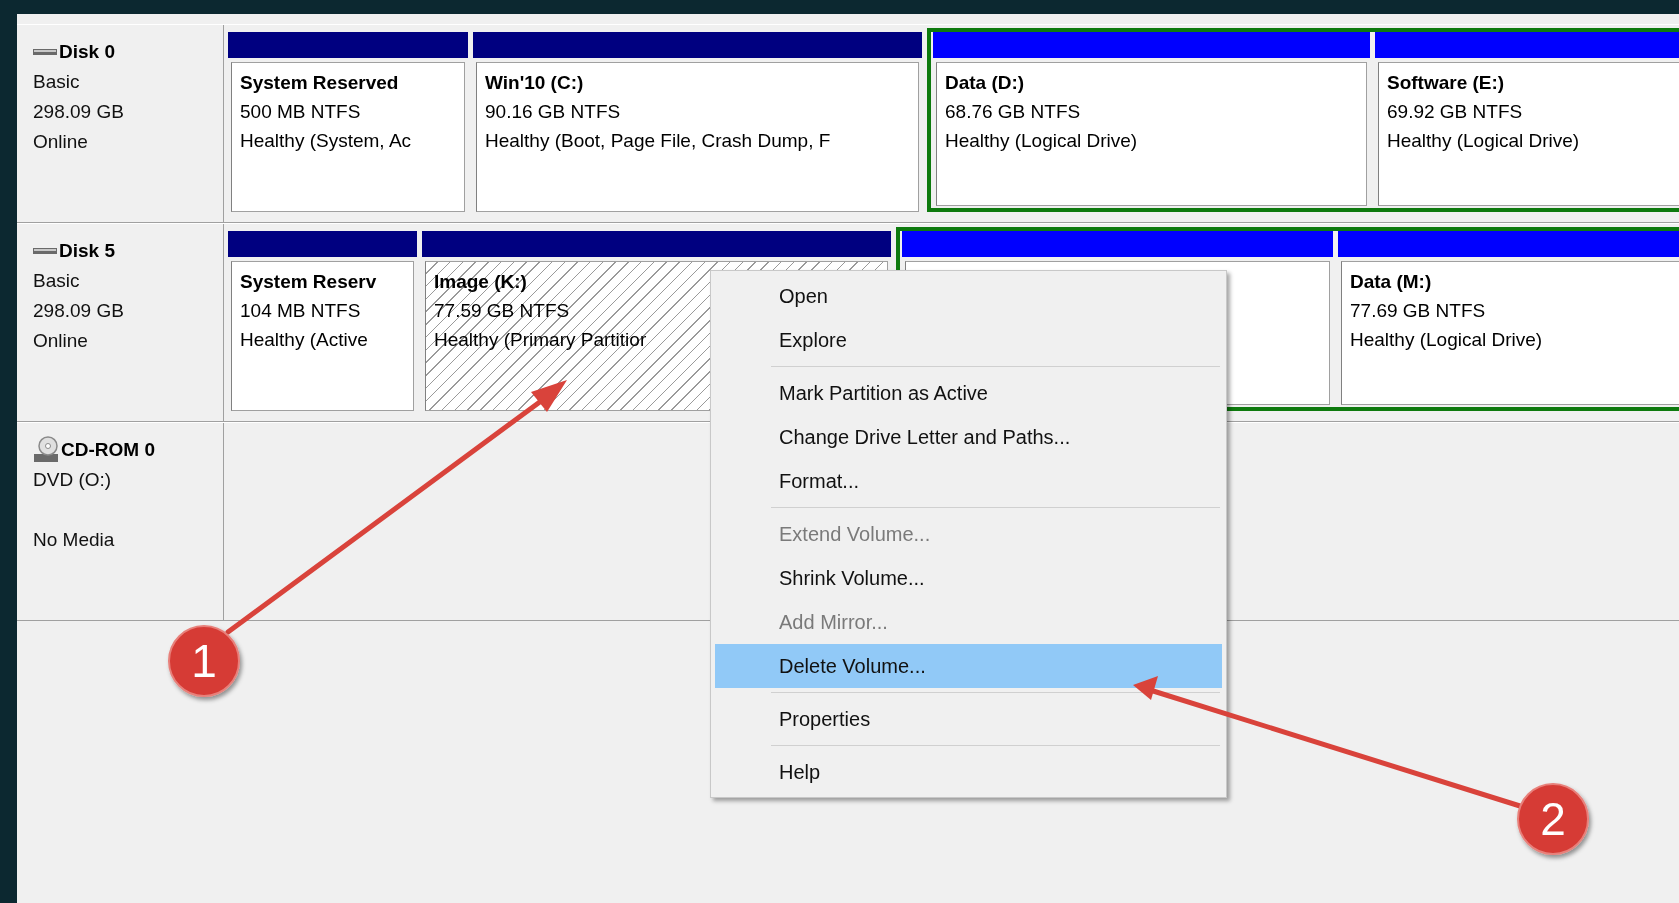  What do you see at coordinates (1446, 83) in the screenshot?
I see `partition-title: Software (E:)` at bounding box center [1446, 83].